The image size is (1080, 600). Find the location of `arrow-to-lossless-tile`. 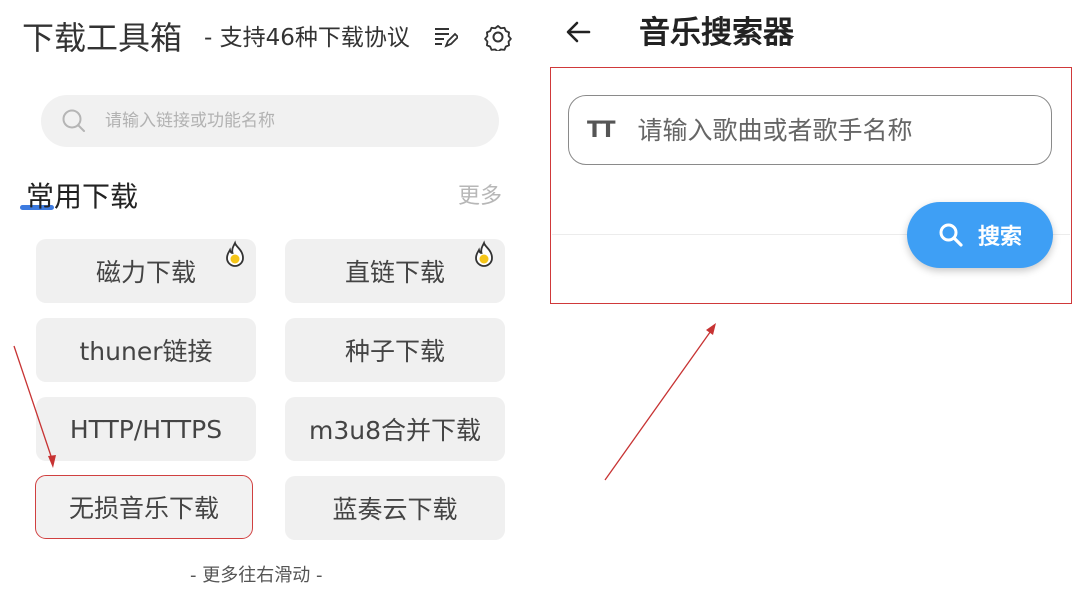

arrow-to-lossless-tile is located at coordinates (34, 406).